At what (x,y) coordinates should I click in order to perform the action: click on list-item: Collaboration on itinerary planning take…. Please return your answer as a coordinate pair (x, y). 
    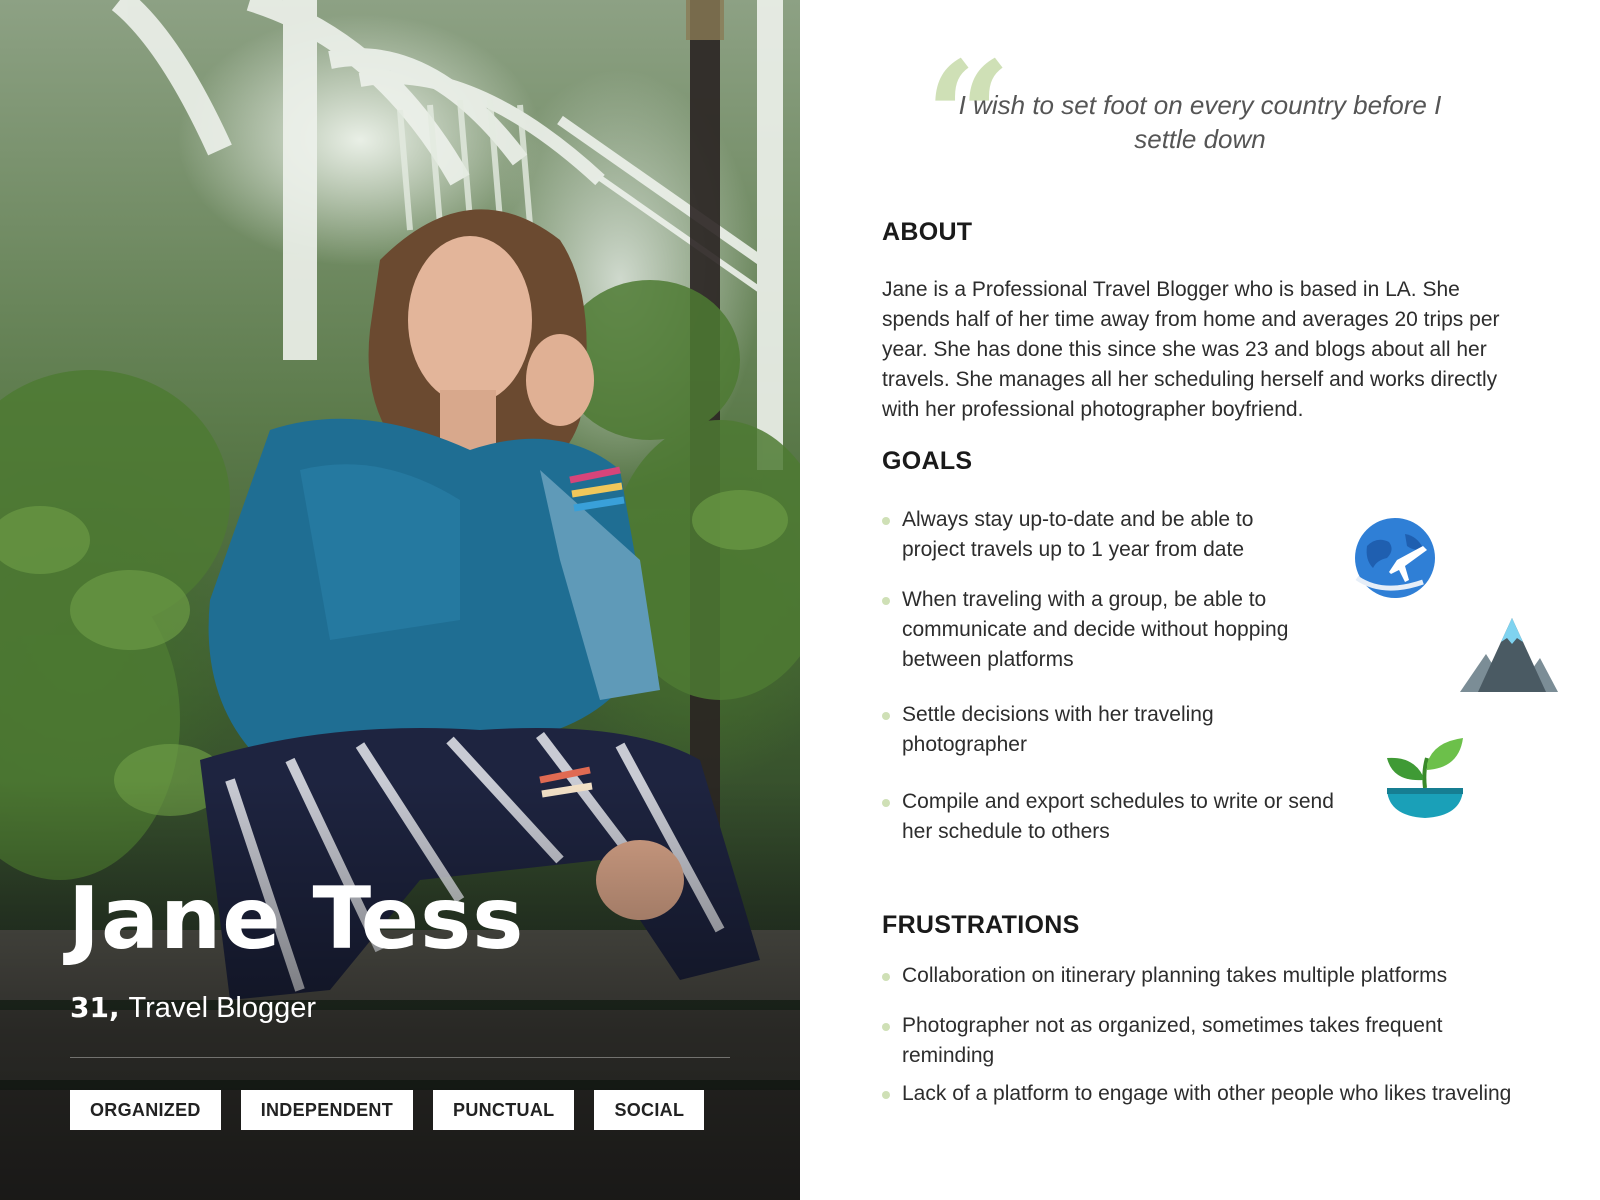
    Looking at the image, I should click on (1212, 976).